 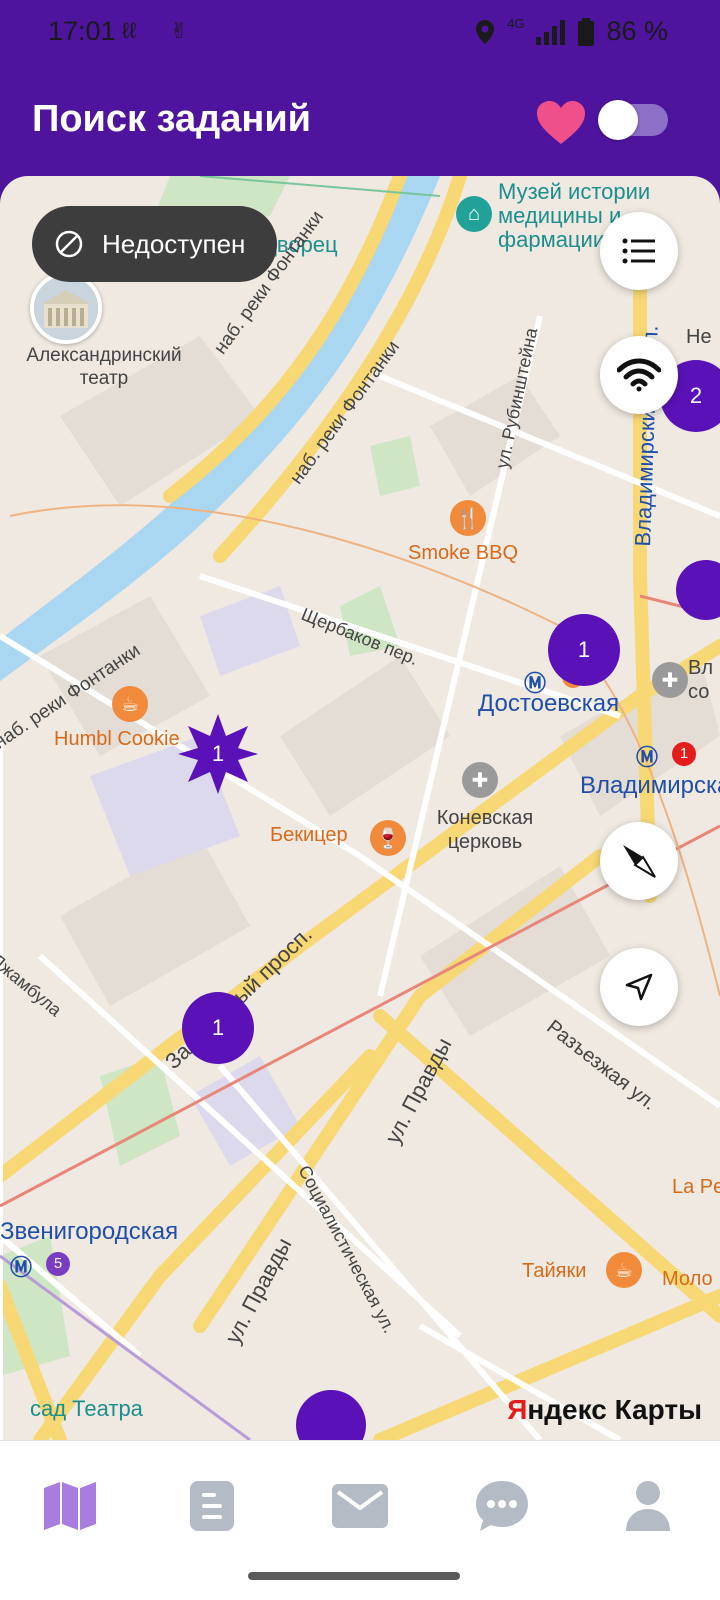 I want to click on church-icon: ✚, so click(x=480, y=780).